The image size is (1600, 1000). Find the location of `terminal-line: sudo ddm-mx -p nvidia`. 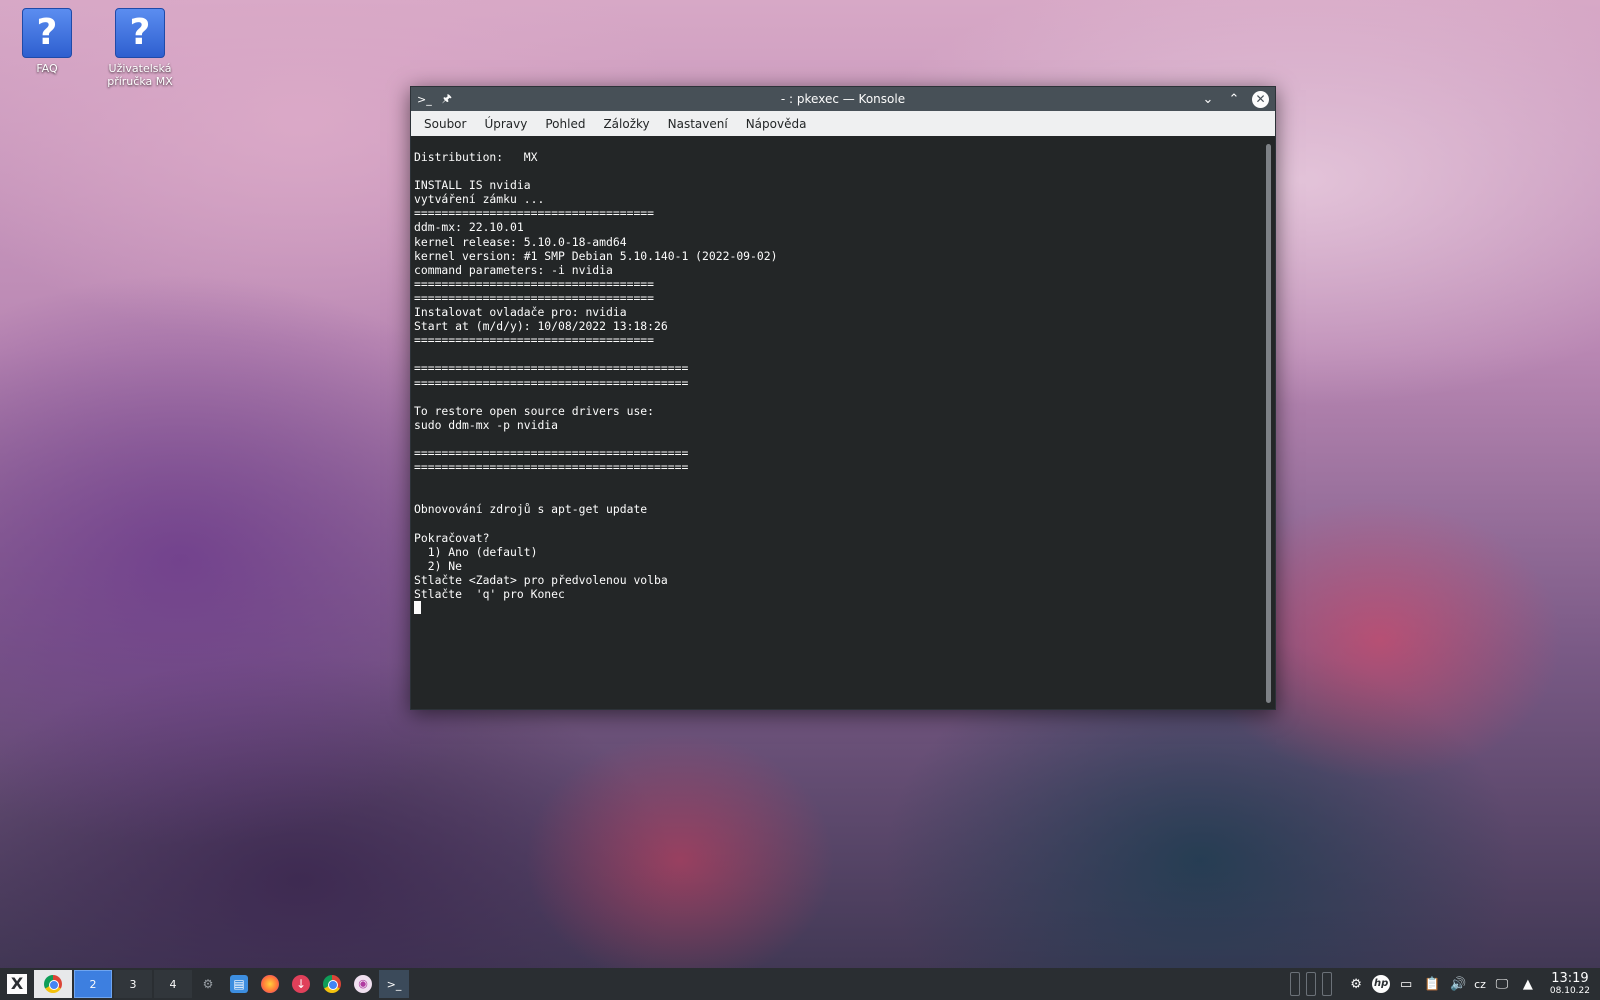

terminal-line: sudo ddm-mx -p nvidia is located at coordinates (486, 424).